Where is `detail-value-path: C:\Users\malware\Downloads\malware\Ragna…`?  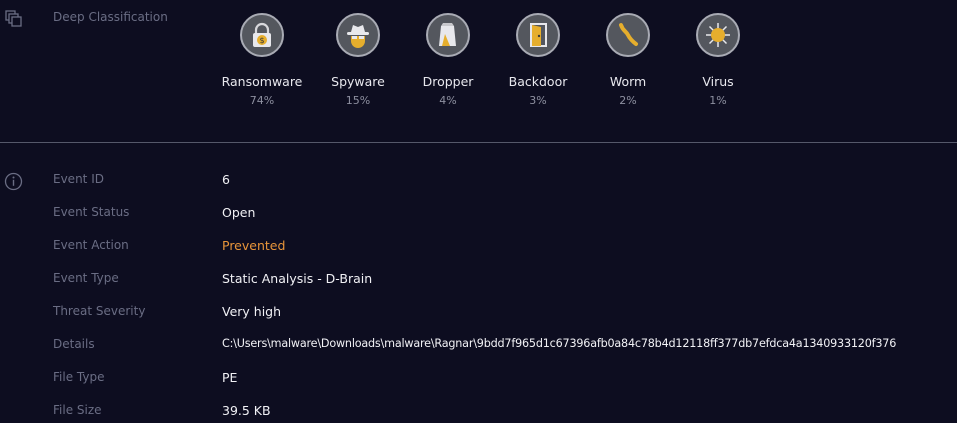 detail-value-path: C:\Users\malware\Downloads\malware\Ragna… is located at coordinates (559, 343).